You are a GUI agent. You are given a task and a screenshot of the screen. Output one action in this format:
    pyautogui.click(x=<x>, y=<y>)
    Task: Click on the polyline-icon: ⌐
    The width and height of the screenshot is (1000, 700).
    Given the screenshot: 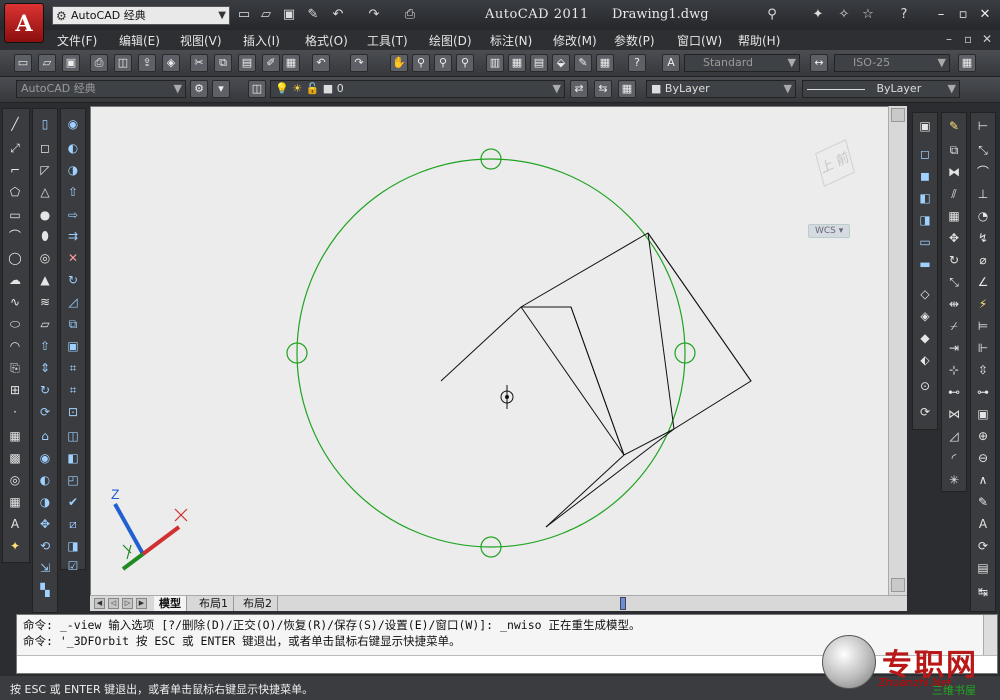 What is the action you would take?
    pyautogui.click(x=15, y=170)
    